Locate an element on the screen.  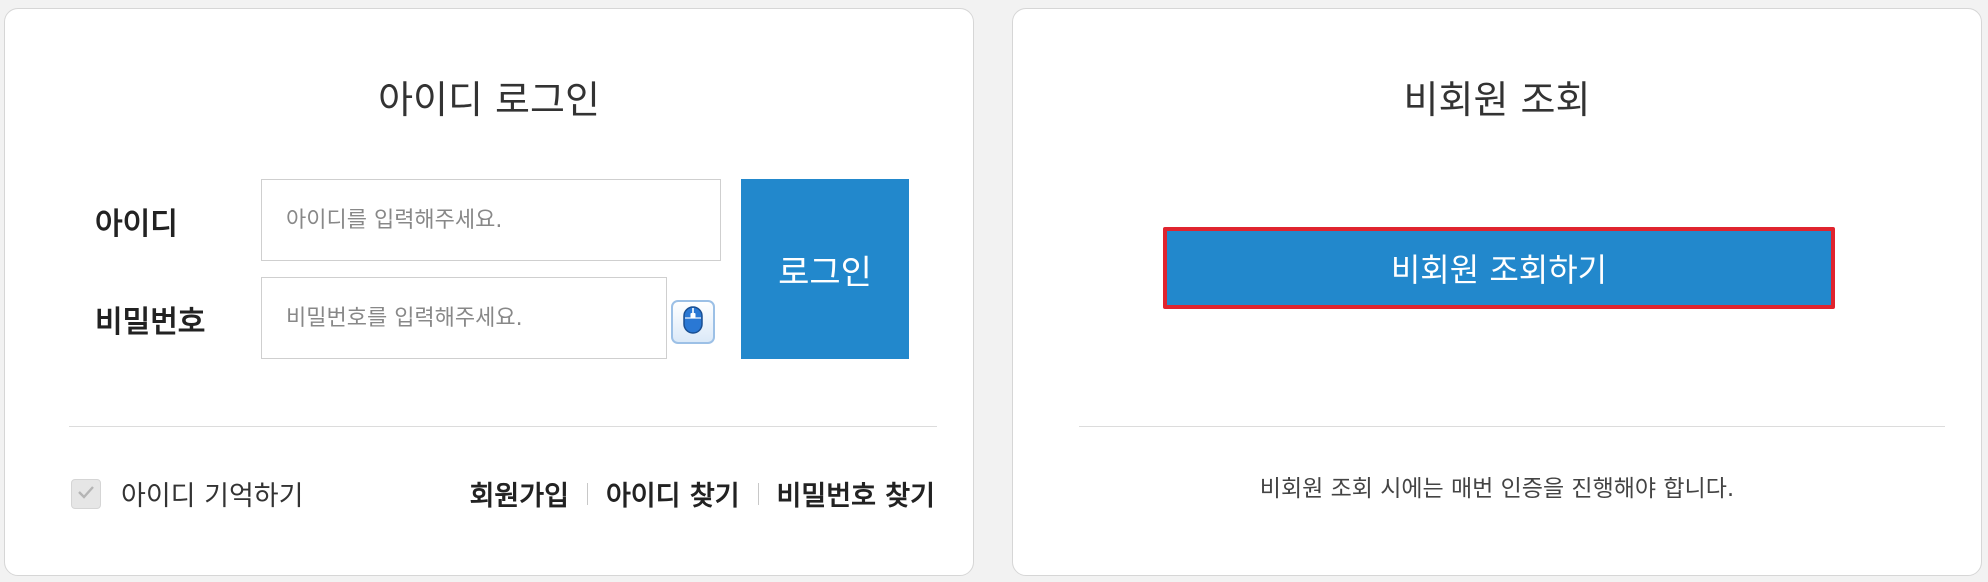
remember-id-label: 아이디 기억하기 is located at coordinates (212, 493).